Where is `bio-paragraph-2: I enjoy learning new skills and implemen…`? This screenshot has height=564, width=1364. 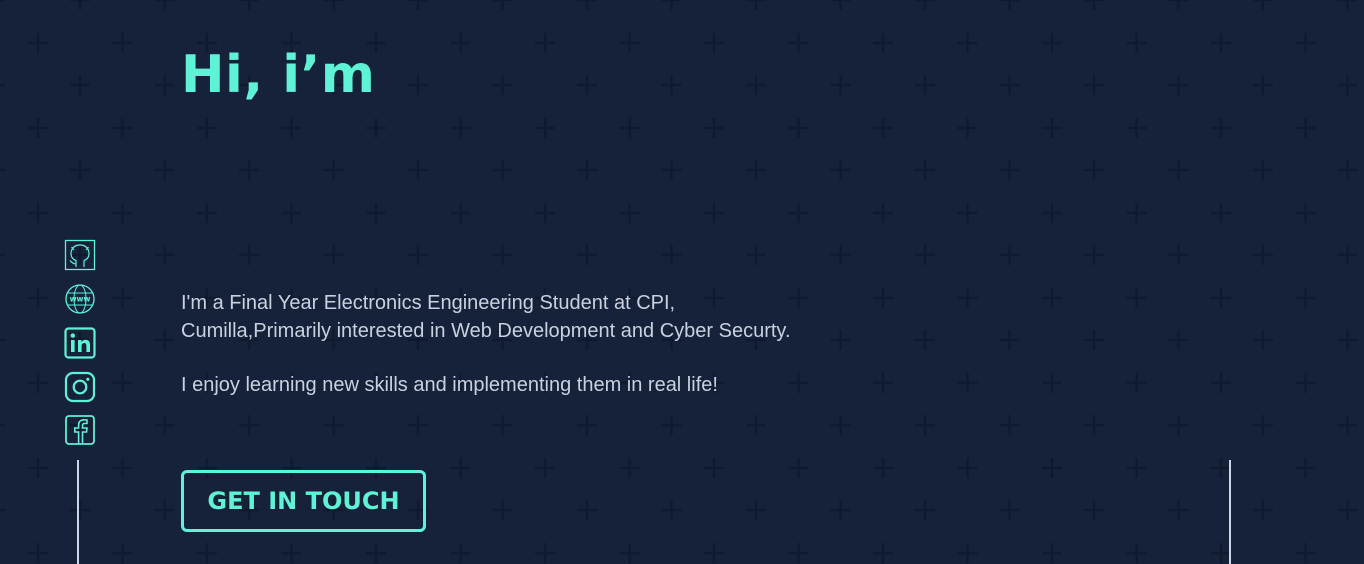
bio-paragraph-2: I enjoy learning new skills and implemen… is located at coordinates (449, 385).